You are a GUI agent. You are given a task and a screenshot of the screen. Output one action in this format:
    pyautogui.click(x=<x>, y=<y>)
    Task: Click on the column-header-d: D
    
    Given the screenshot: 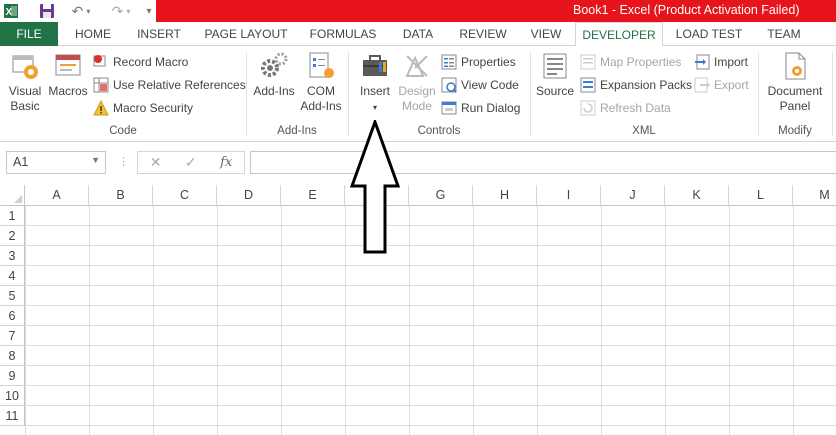 What is the action you would take?
    pyautogui.click(x=249, y=195)
    